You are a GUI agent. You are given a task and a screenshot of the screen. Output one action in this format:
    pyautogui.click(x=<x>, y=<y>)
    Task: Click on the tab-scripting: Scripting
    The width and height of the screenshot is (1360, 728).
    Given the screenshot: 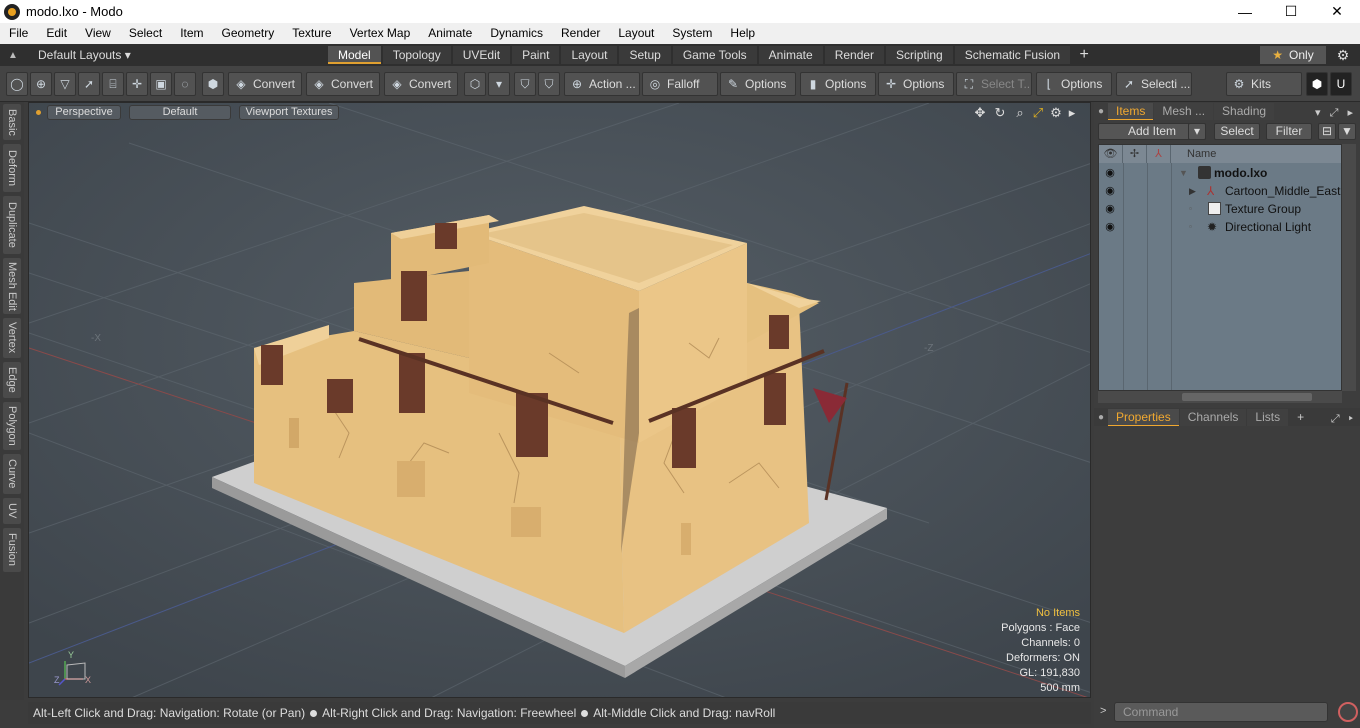 What is the action you would take?
    pyautogui.click(x=919, y=55)
    